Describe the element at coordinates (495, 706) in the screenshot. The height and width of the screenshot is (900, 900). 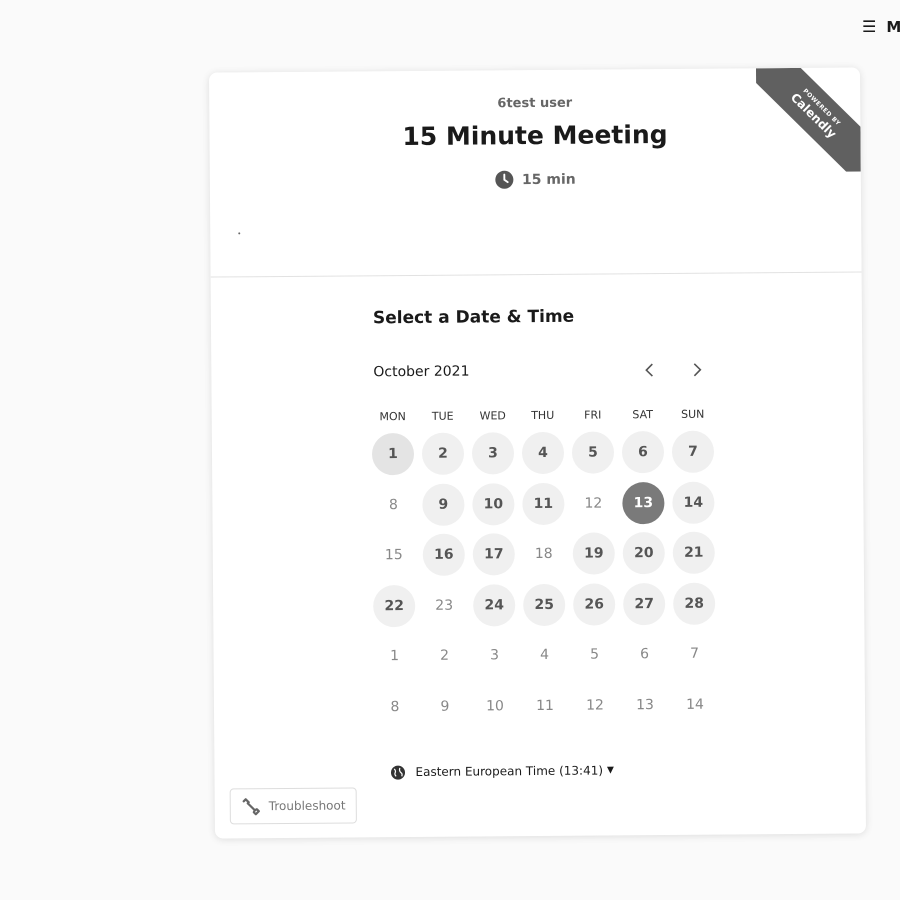
I see `day-cell: 10` at that location.